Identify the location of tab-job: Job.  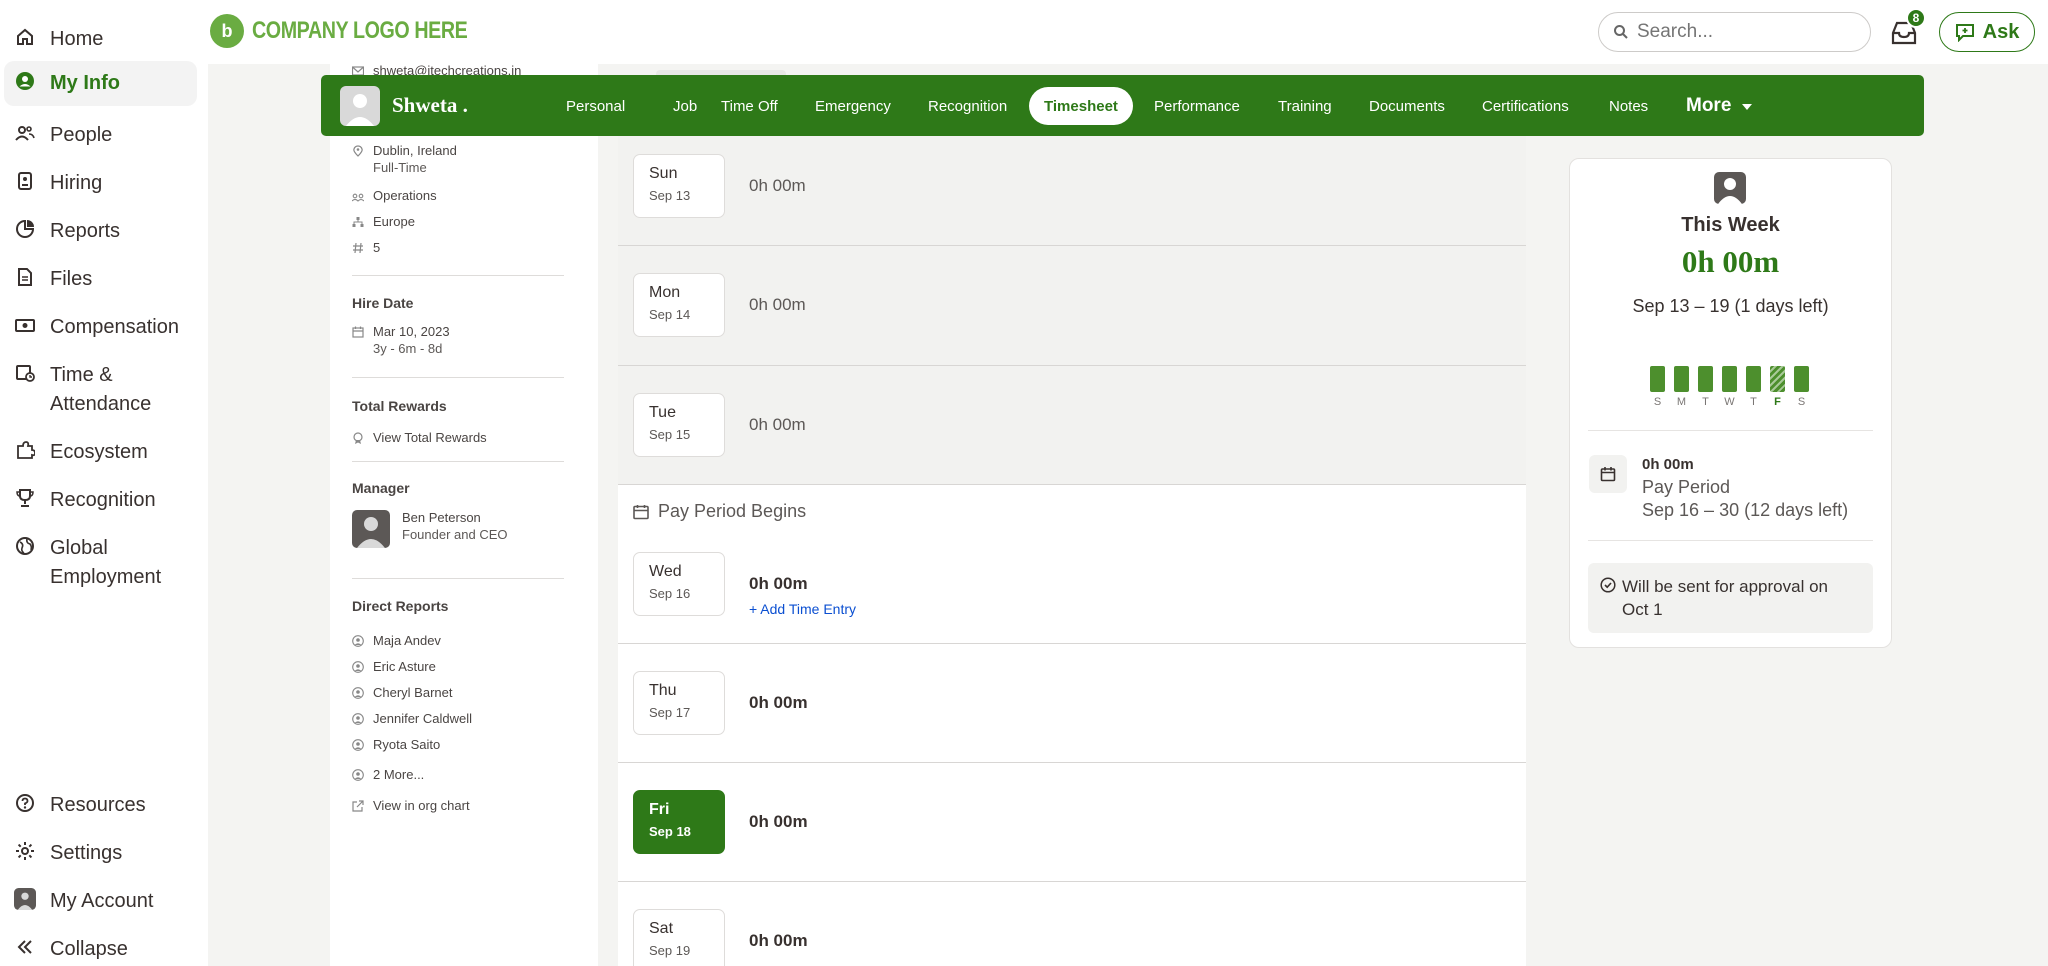
(685, 106).